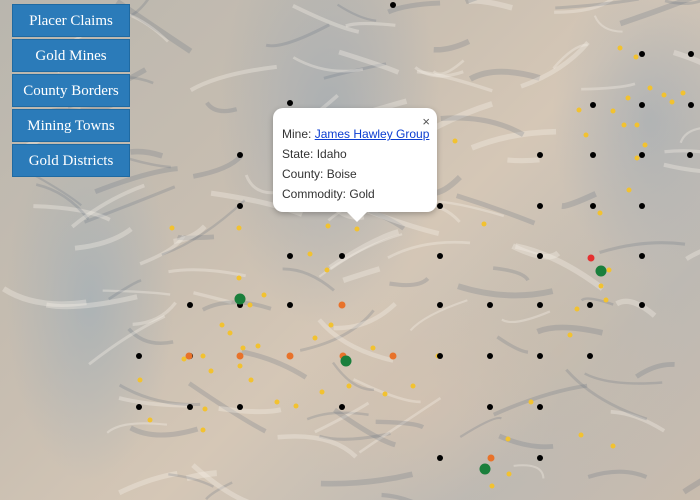 This screenshot has height=500, width=700. What do you see at coordinates (426, 121) in the screenshot?
I see `close-icon: ×` at bounding box center [426, 121].